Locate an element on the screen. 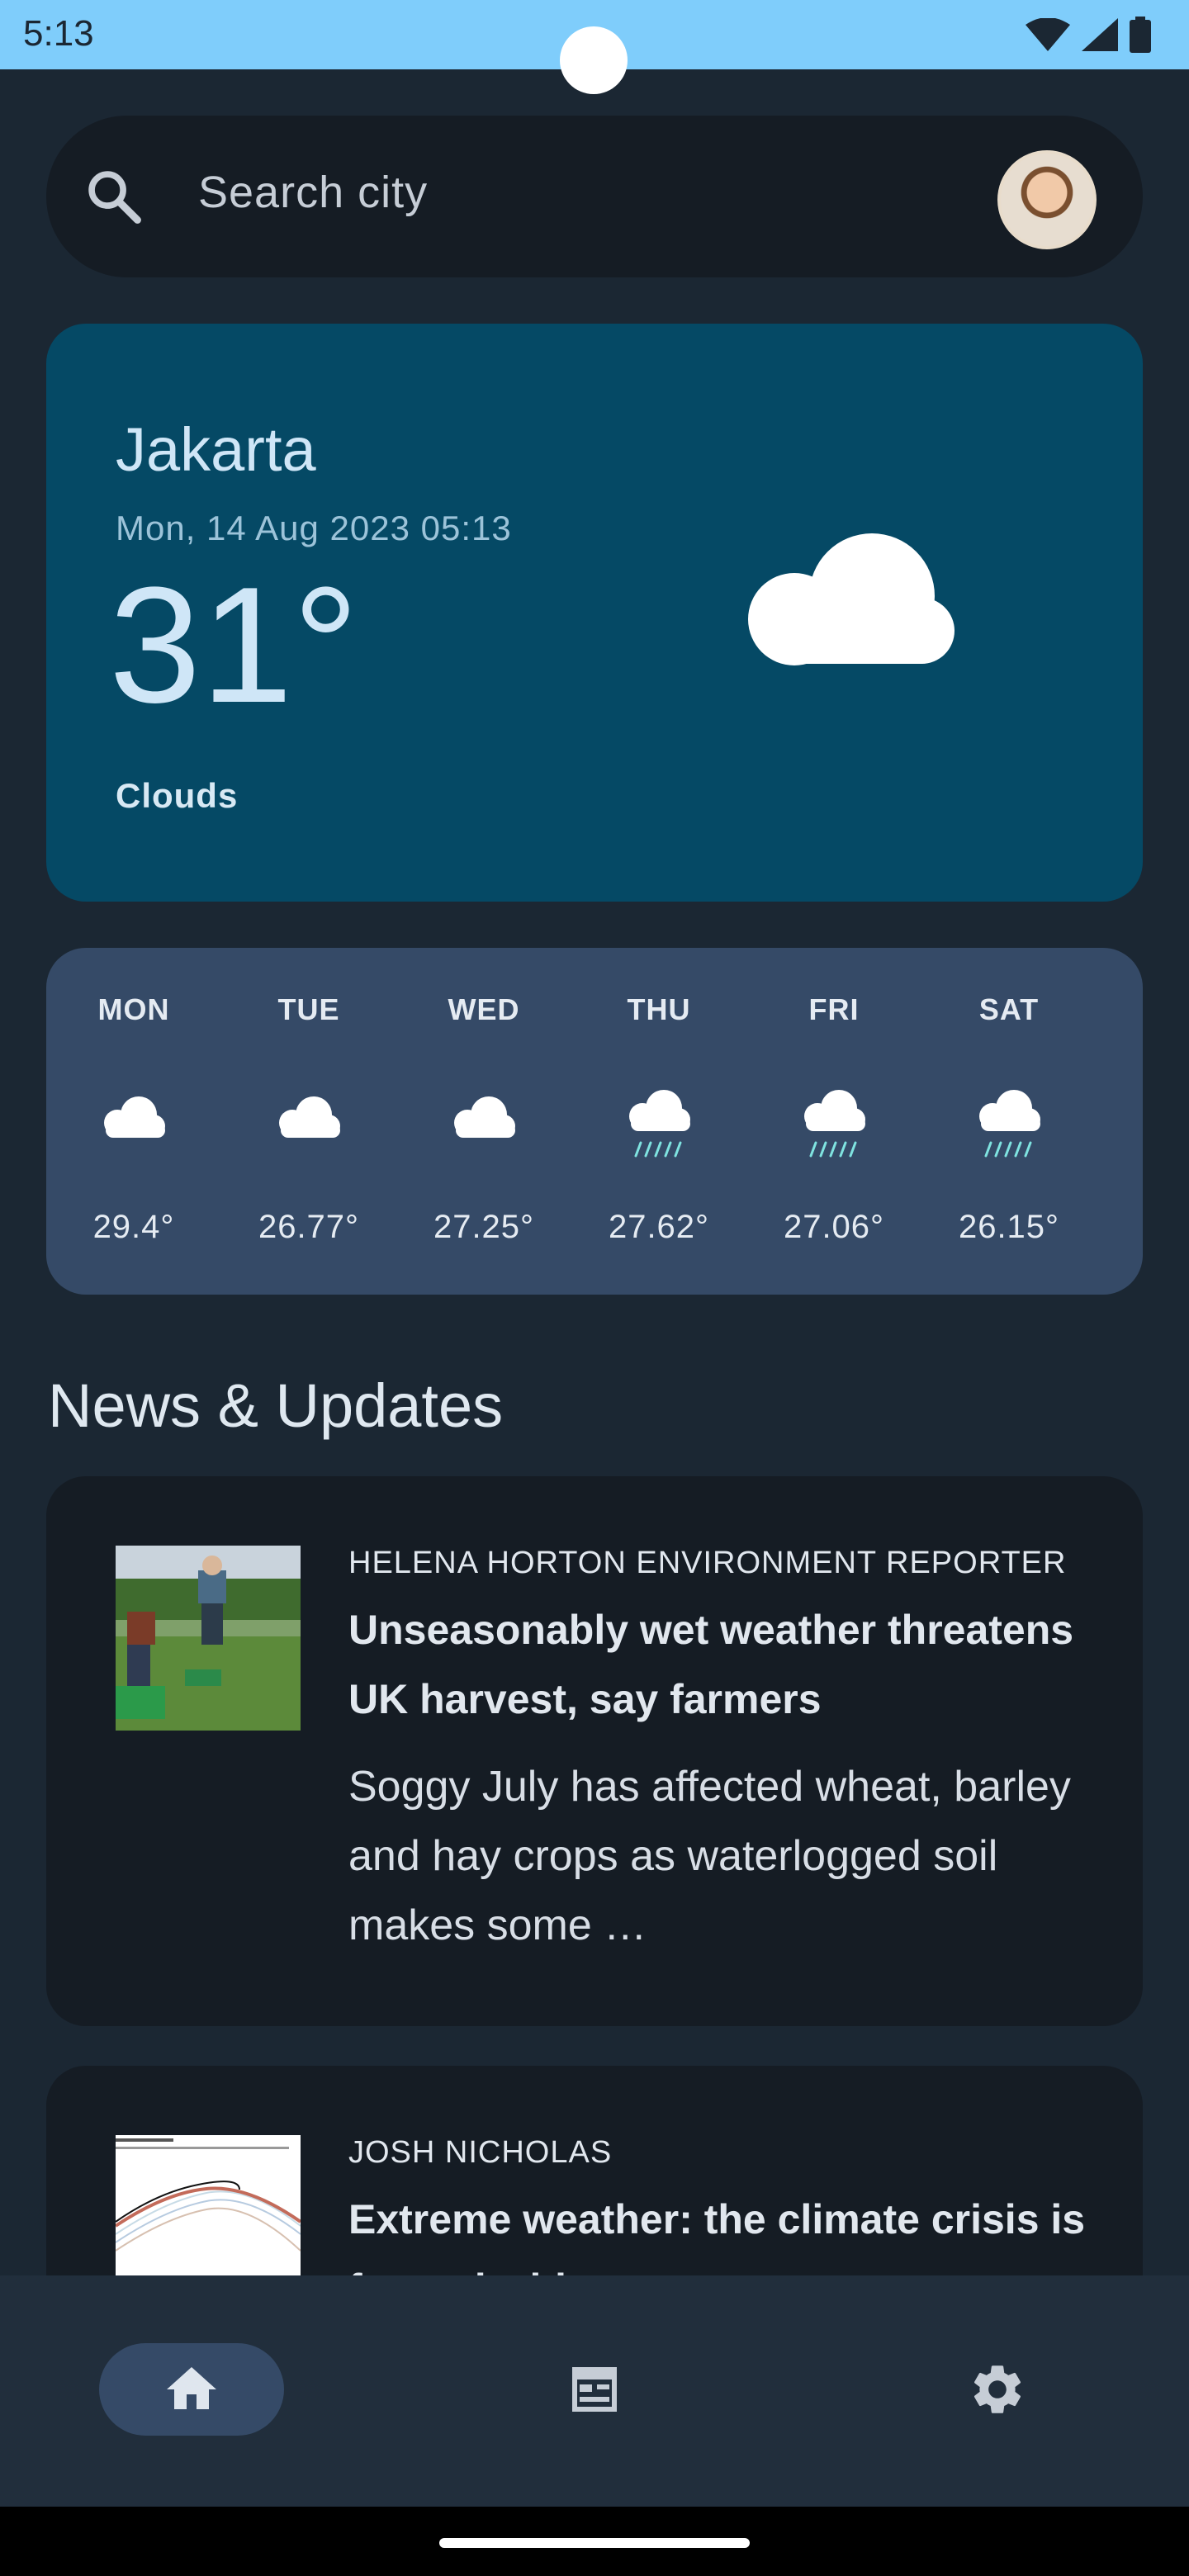  news-section-title: News & Updates is located at coordinates (276, 1405).